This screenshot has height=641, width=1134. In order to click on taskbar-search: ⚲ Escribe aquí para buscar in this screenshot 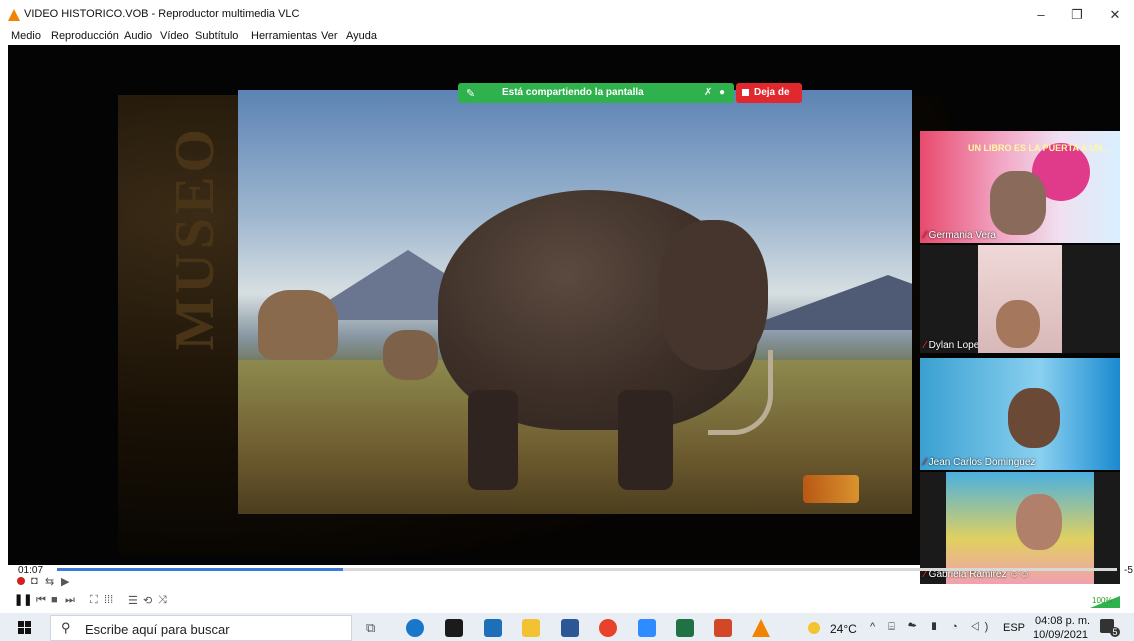, I will do `click(201, 628)`.